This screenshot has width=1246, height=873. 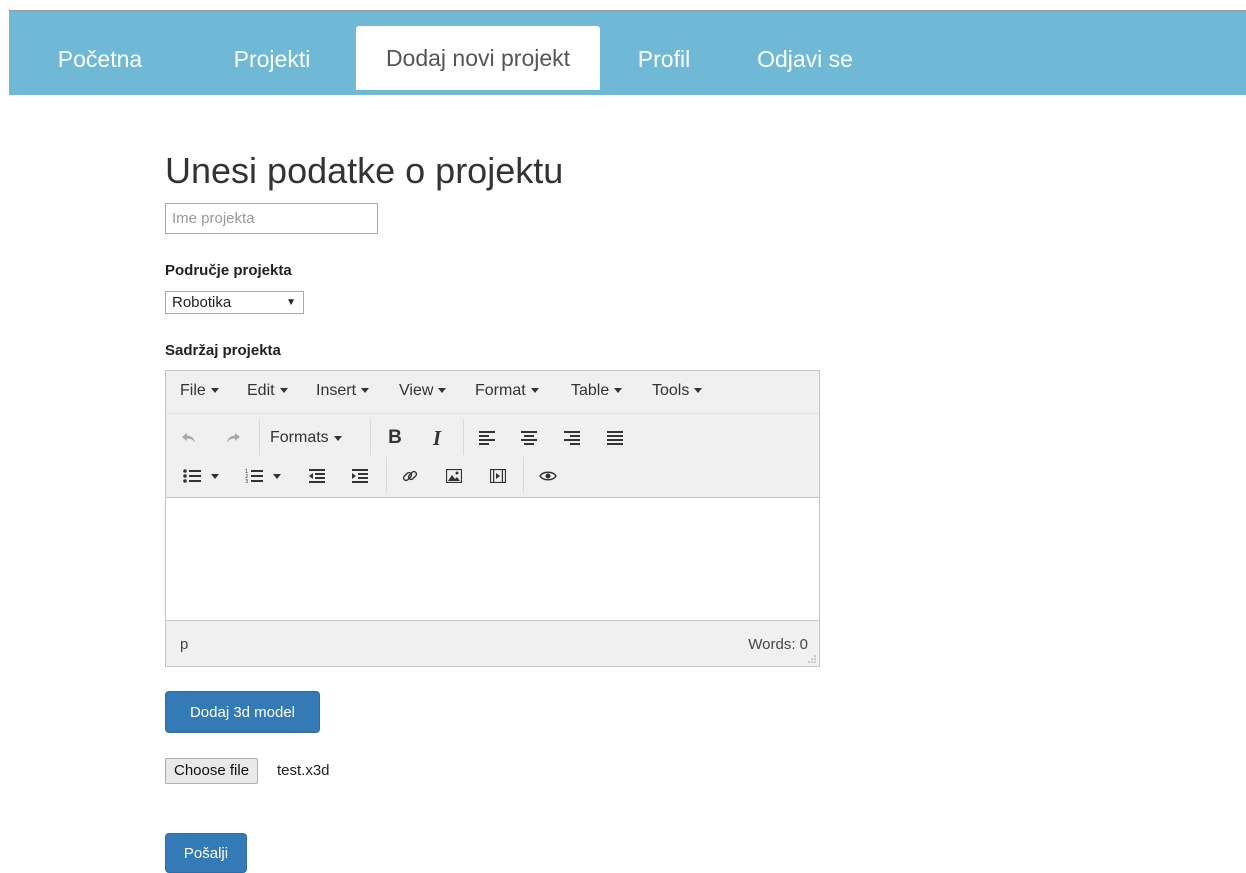 What do you see at coordinates (299, 437) in the screenshot?
I see `formats-label: Formats` at bounding box center [299, 437].